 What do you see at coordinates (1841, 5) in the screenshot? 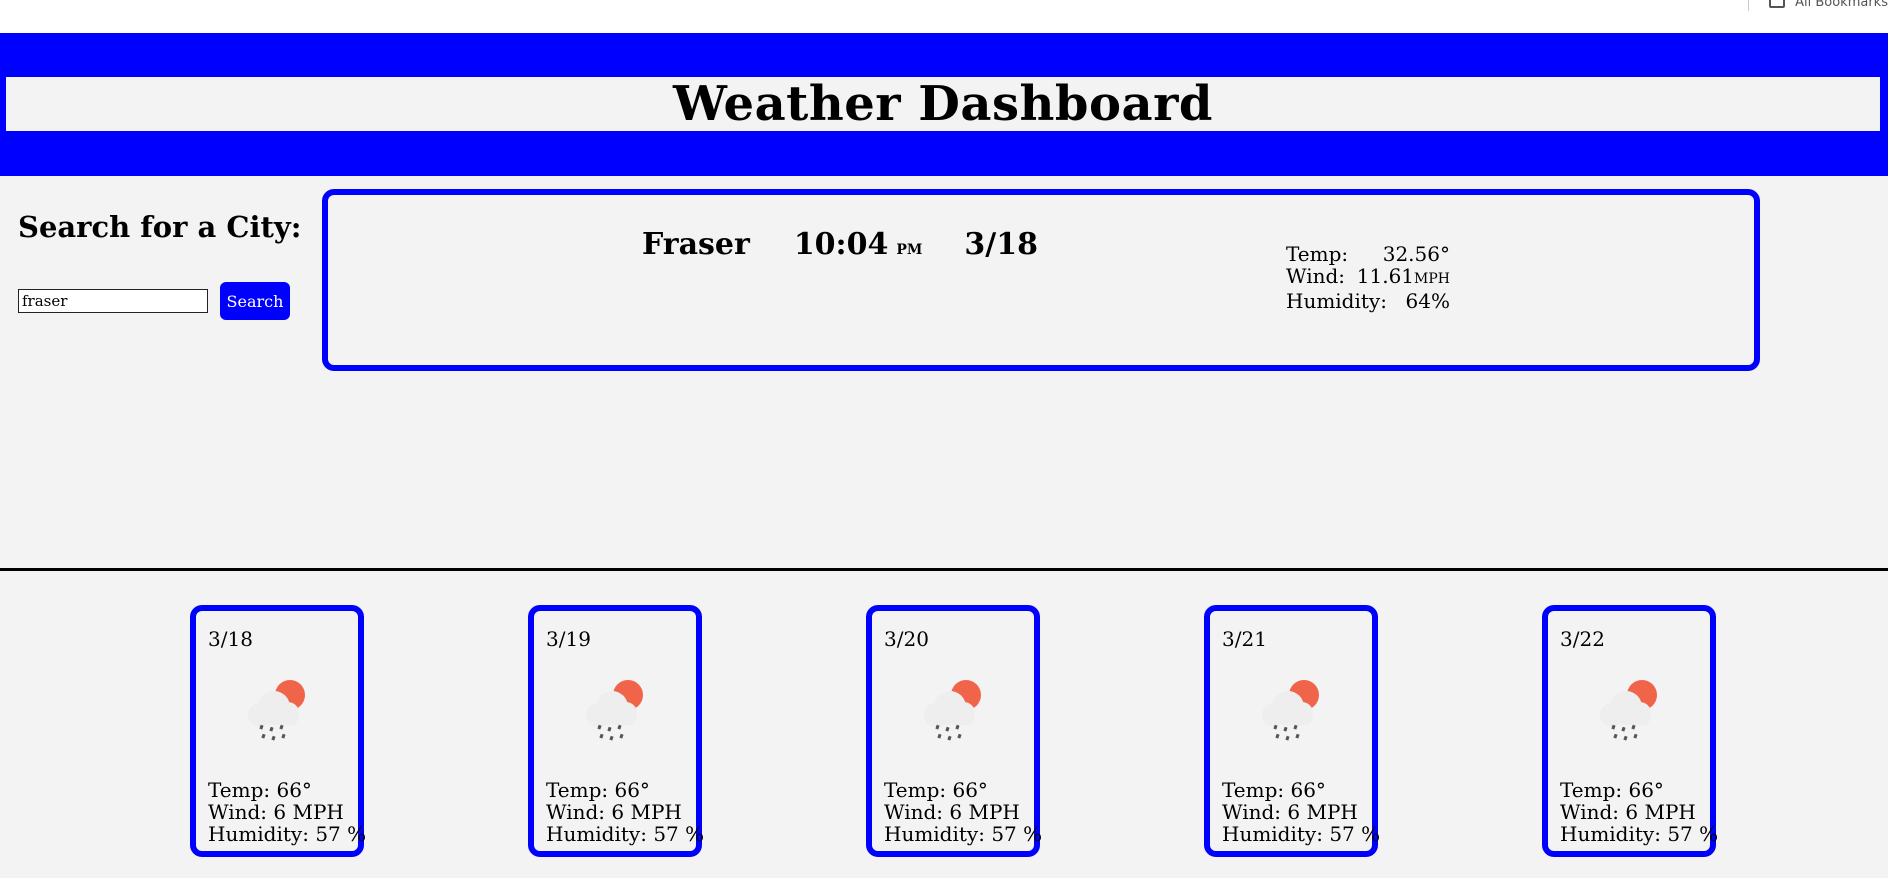
I see `all-bookmarks-label: All Bookmarks` at bounding box center [1841, 5].